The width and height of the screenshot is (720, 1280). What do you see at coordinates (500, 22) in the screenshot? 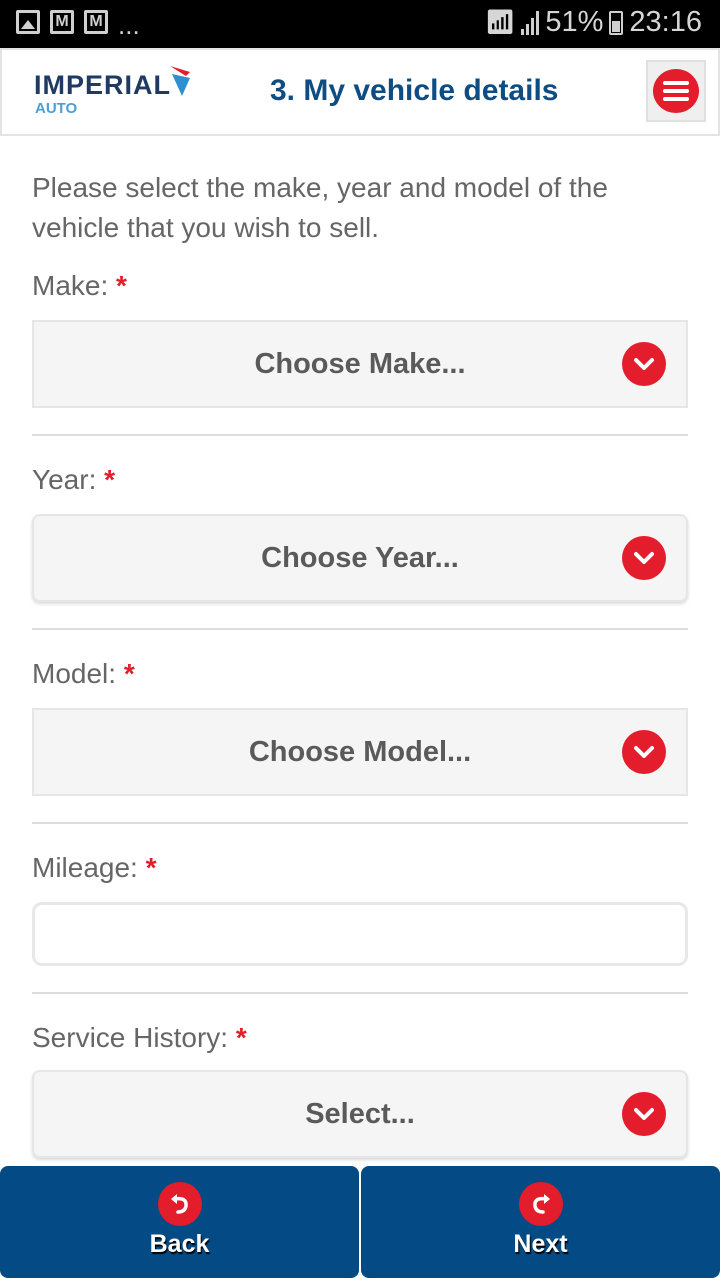
I see `wifi-icon: 📶︎` at bounding box center [500, 22].